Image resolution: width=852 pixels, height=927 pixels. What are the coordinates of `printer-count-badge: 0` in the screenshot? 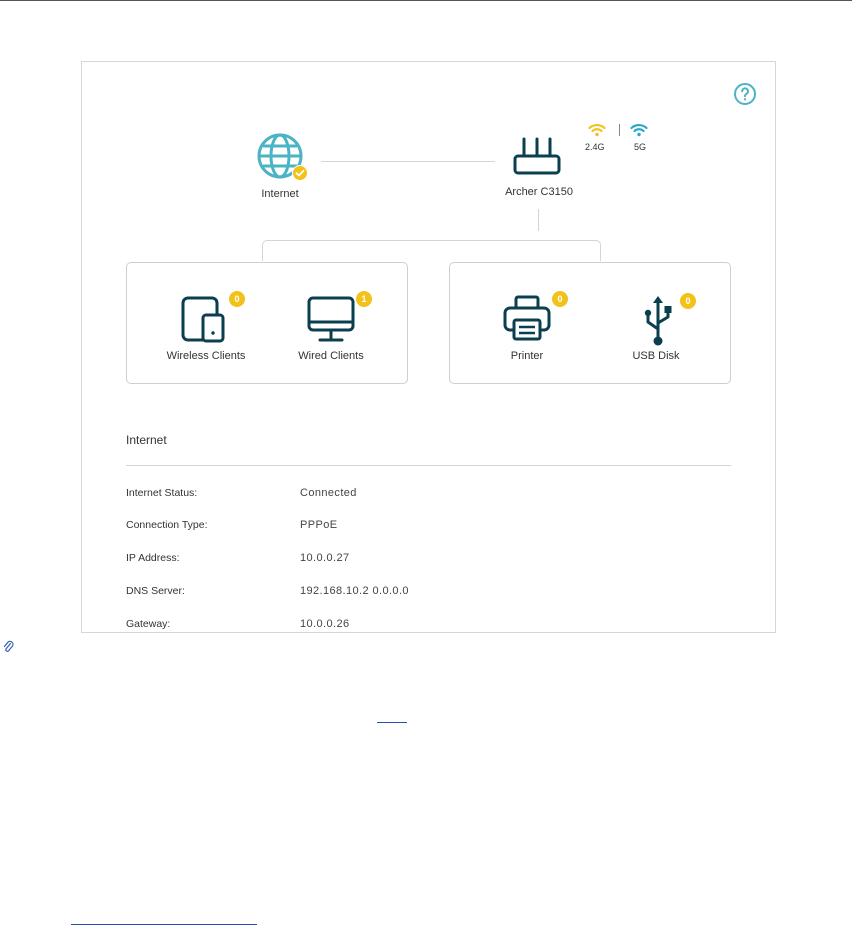 It's located at (560, 299).